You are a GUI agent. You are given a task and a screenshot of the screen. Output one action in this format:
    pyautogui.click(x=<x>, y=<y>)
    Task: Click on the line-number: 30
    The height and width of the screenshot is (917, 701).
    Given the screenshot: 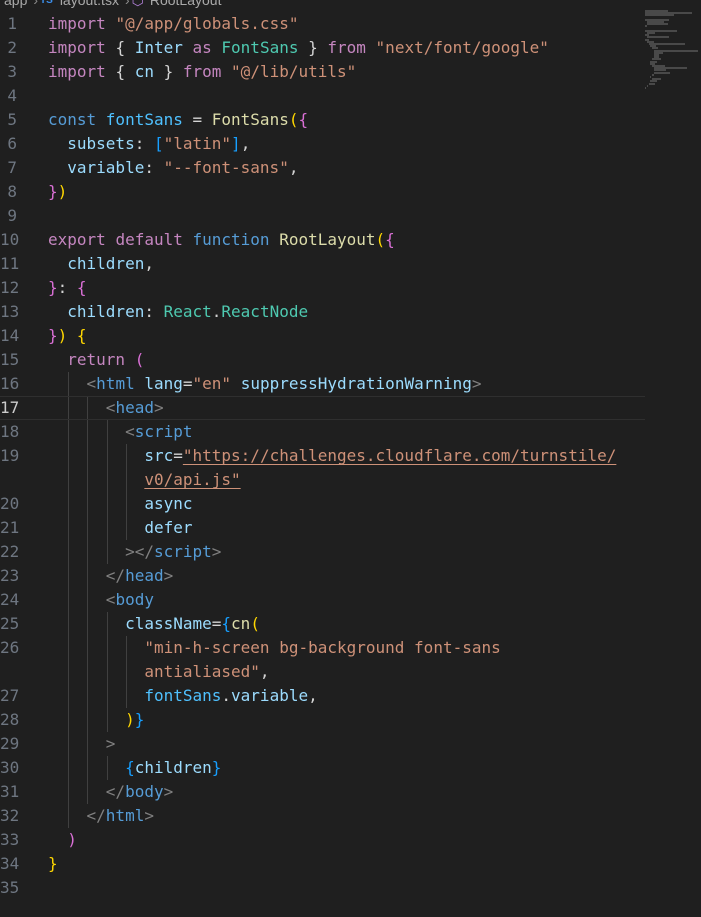 What is the action you would take?
    pyautogui.click(x=10, y=767)
    